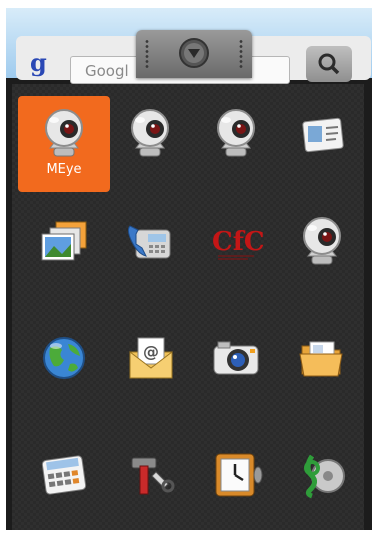 Image resolution: width=377 pixels, height=533 pixels. I want to click on svg-text: CfC, so click(238, 242).